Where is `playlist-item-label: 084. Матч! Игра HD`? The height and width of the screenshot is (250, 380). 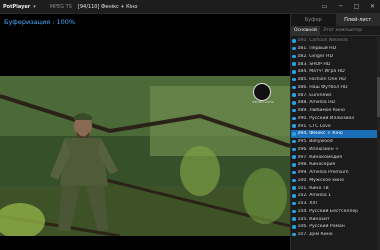
playlist-item-label: 084. Матч! Игра HD is located at coordinates (321, 72).